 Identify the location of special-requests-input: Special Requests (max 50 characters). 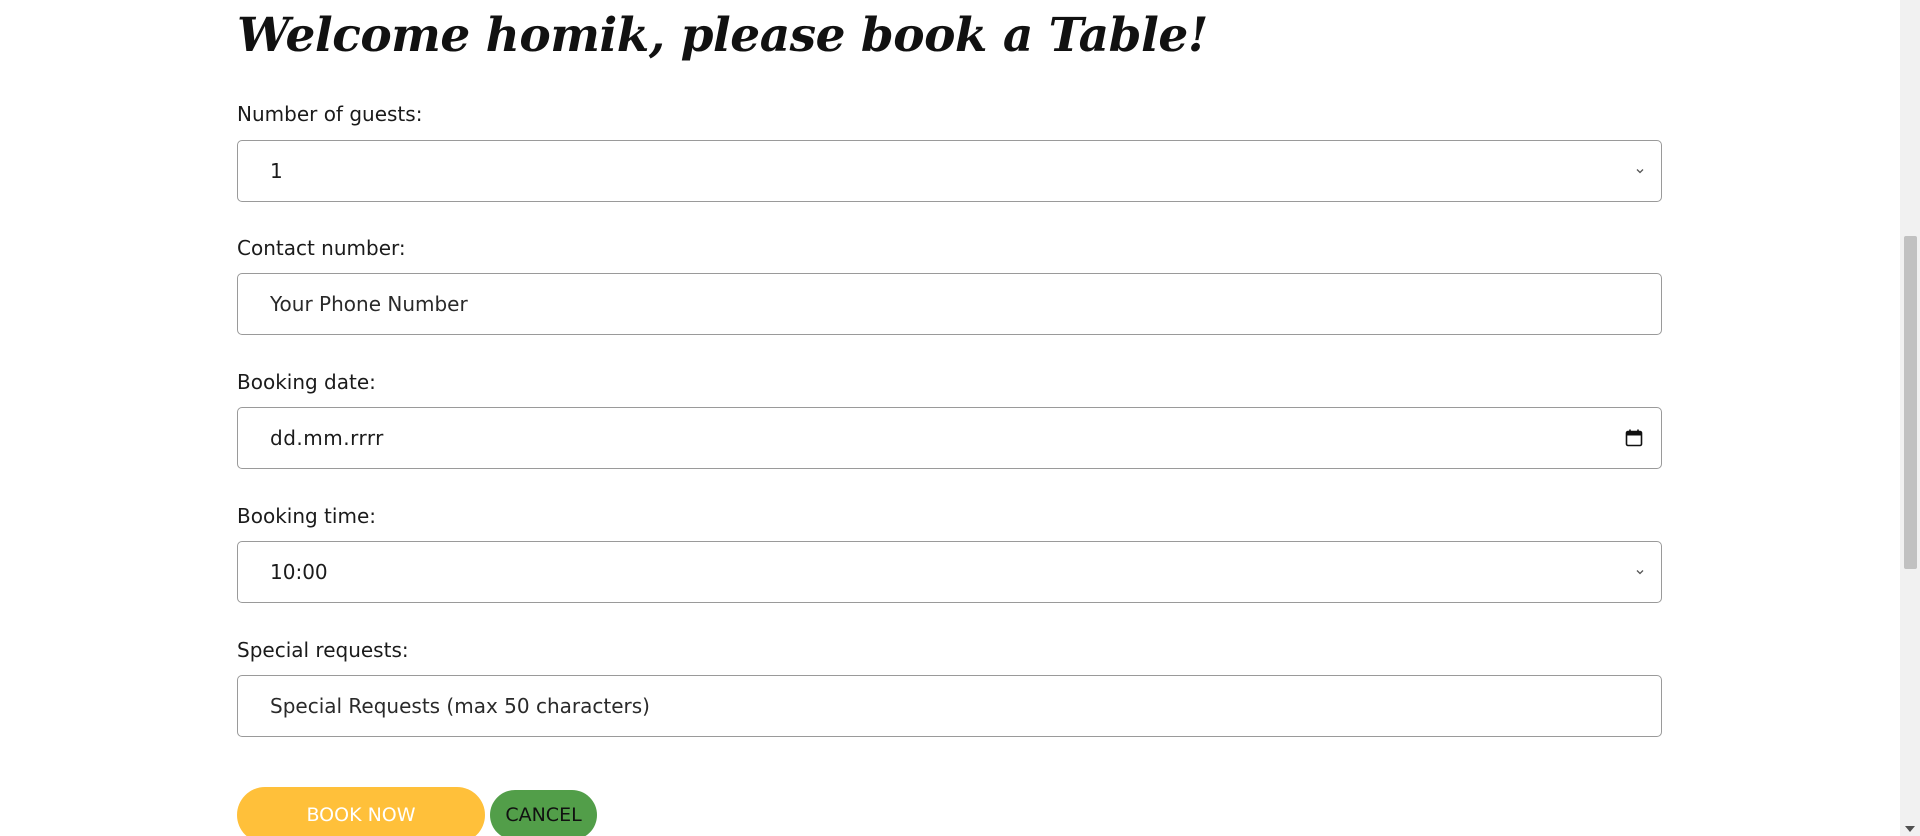
(949, 706).